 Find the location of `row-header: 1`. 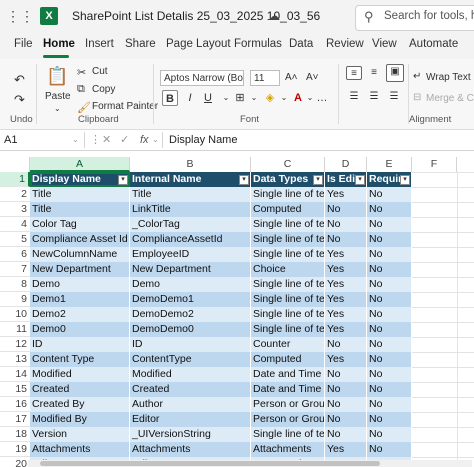

row-header: 1 is located at coordinates (15, 179).